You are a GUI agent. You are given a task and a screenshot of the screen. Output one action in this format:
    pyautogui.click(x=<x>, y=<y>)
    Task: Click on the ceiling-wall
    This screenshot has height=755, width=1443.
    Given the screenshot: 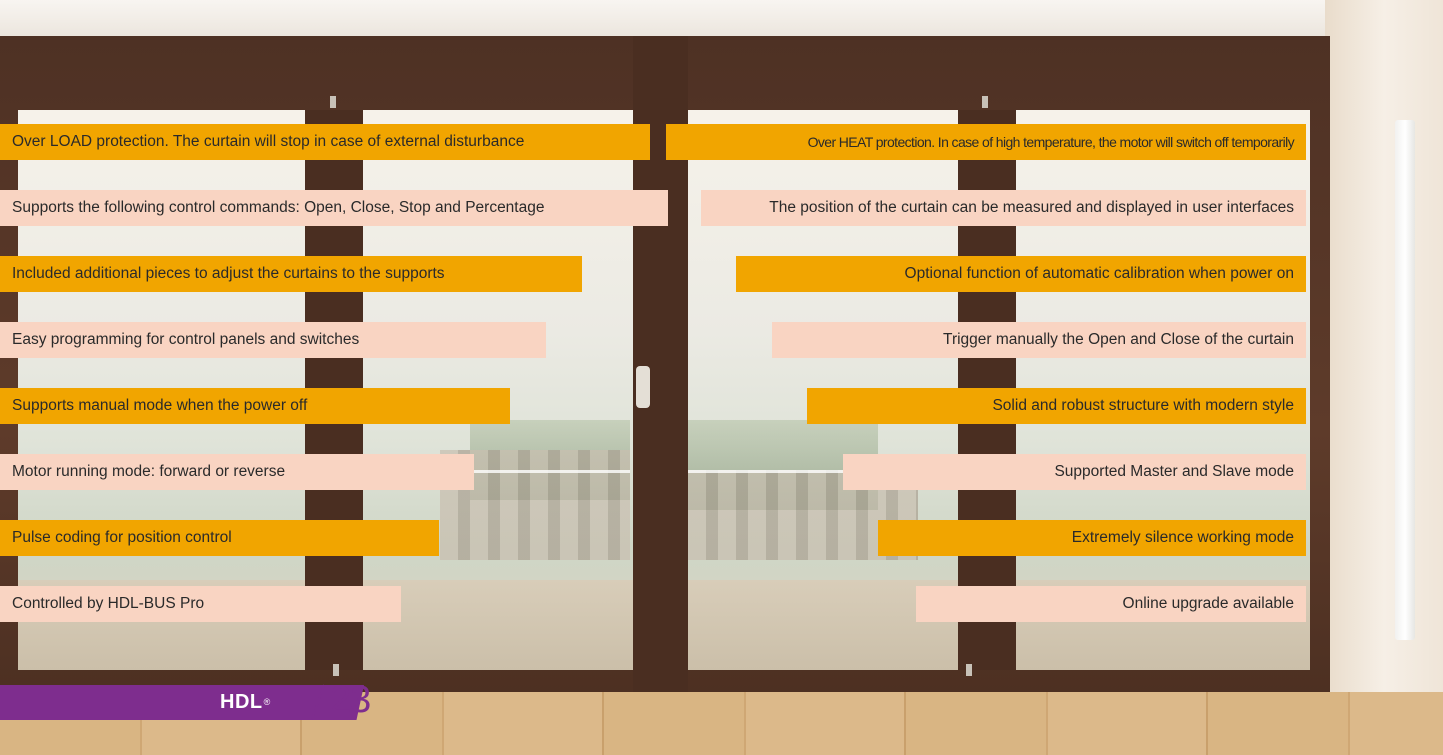 What is the action you would take?
    pyautogui.click(x=721, y=18)
    